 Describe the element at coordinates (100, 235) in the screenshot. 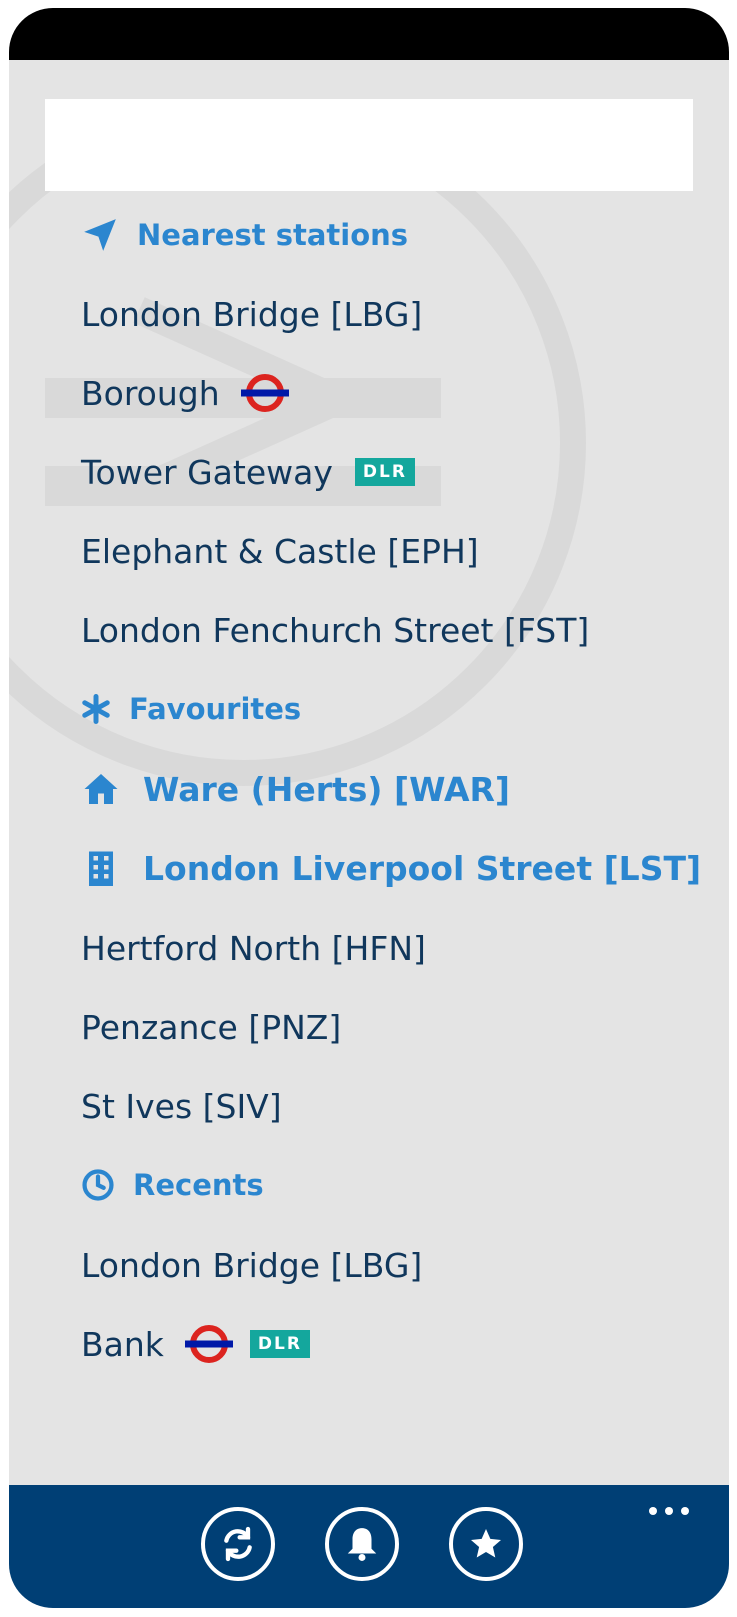

I see `location-arrow-icon` at that location.